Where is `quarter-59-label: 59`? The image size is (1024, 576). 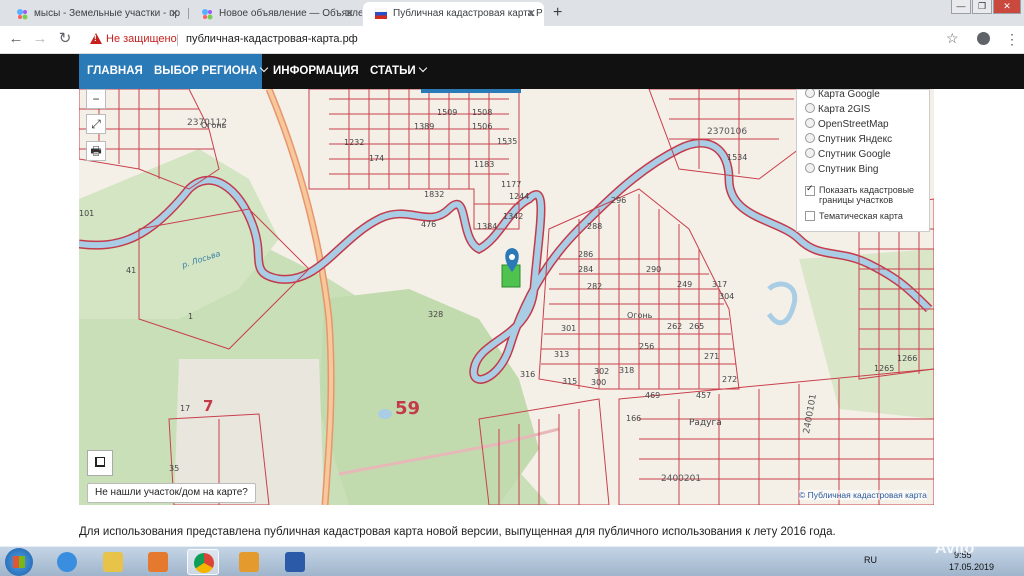 quarter-59-label: 59 is located at coordinates (407, 408).